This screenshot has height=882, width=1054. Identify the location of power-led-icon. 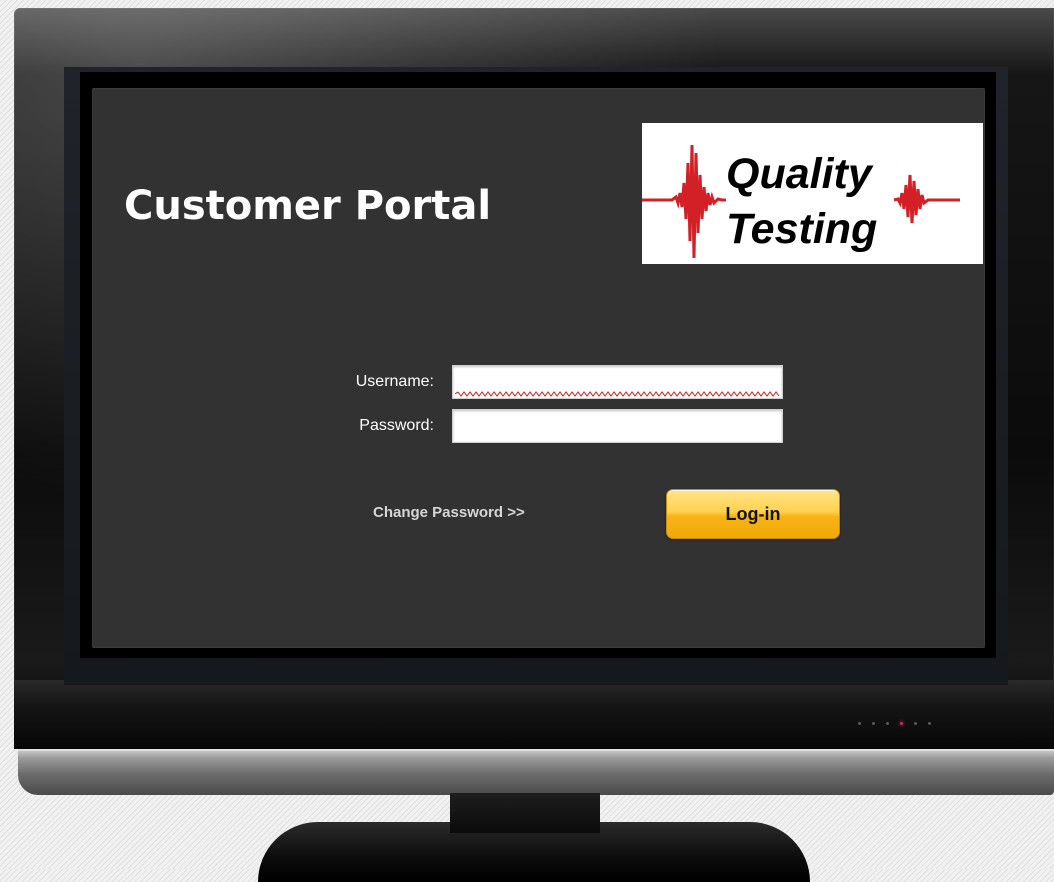
(901, 723).